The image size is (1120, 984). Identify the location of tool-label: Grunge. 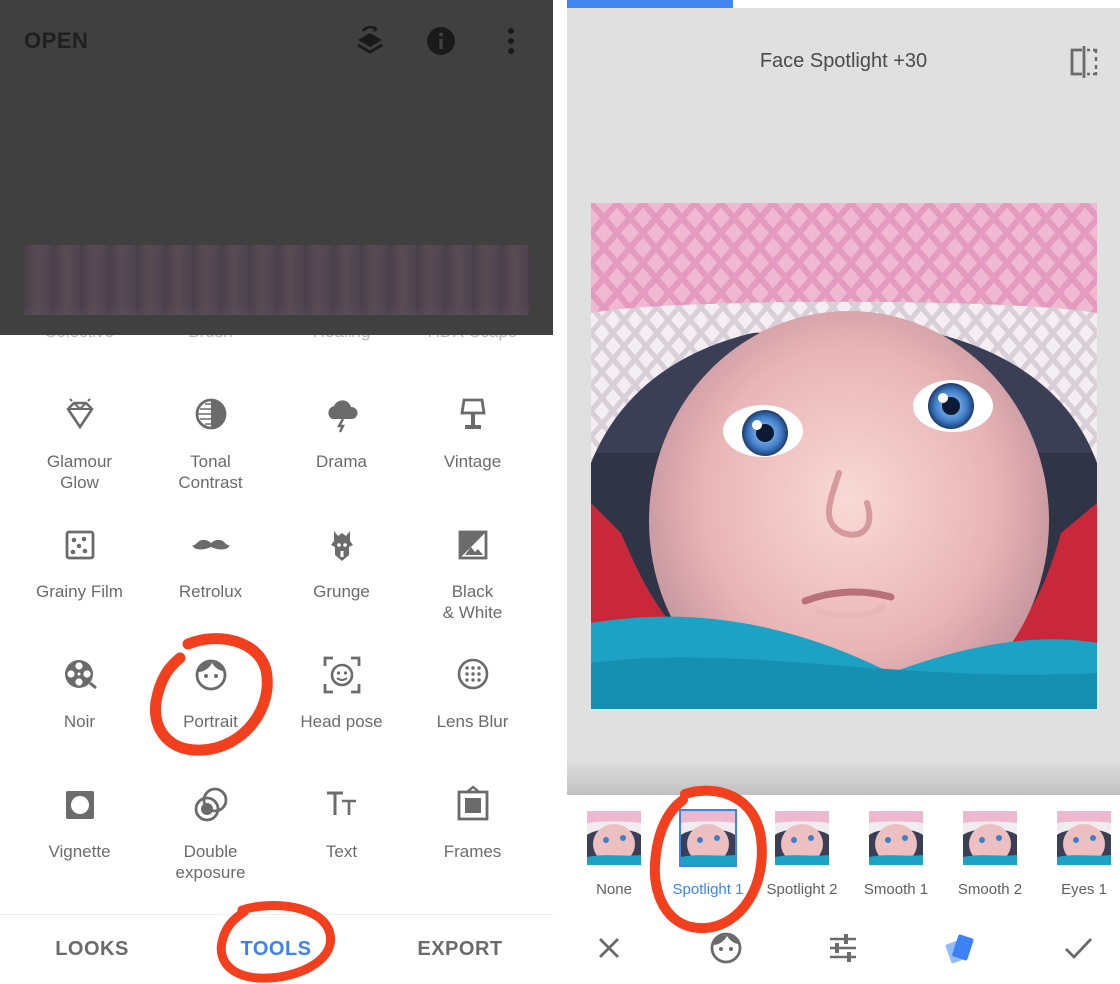
(341, 591).